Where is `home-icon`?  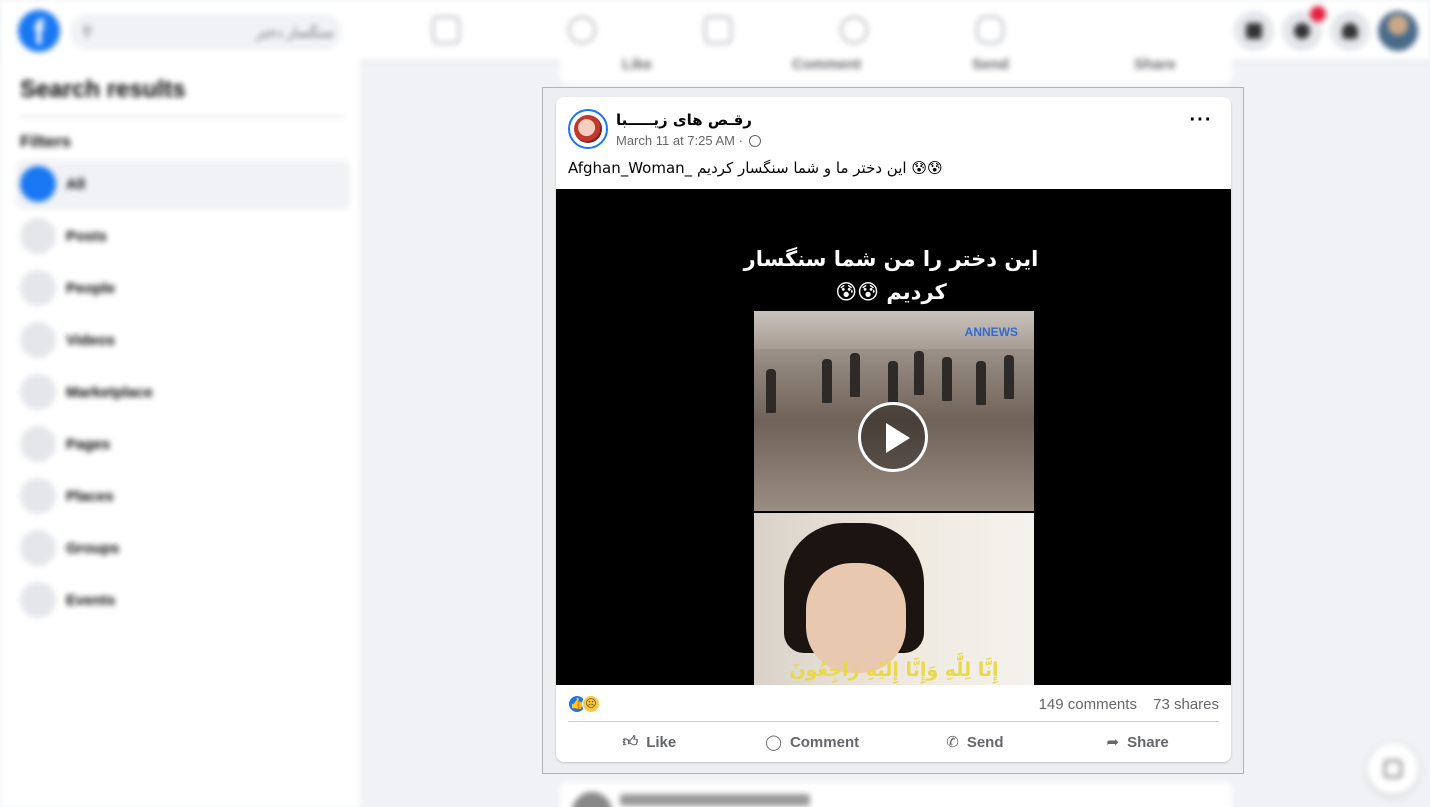
home-icon is located at coordinates (446, 30).